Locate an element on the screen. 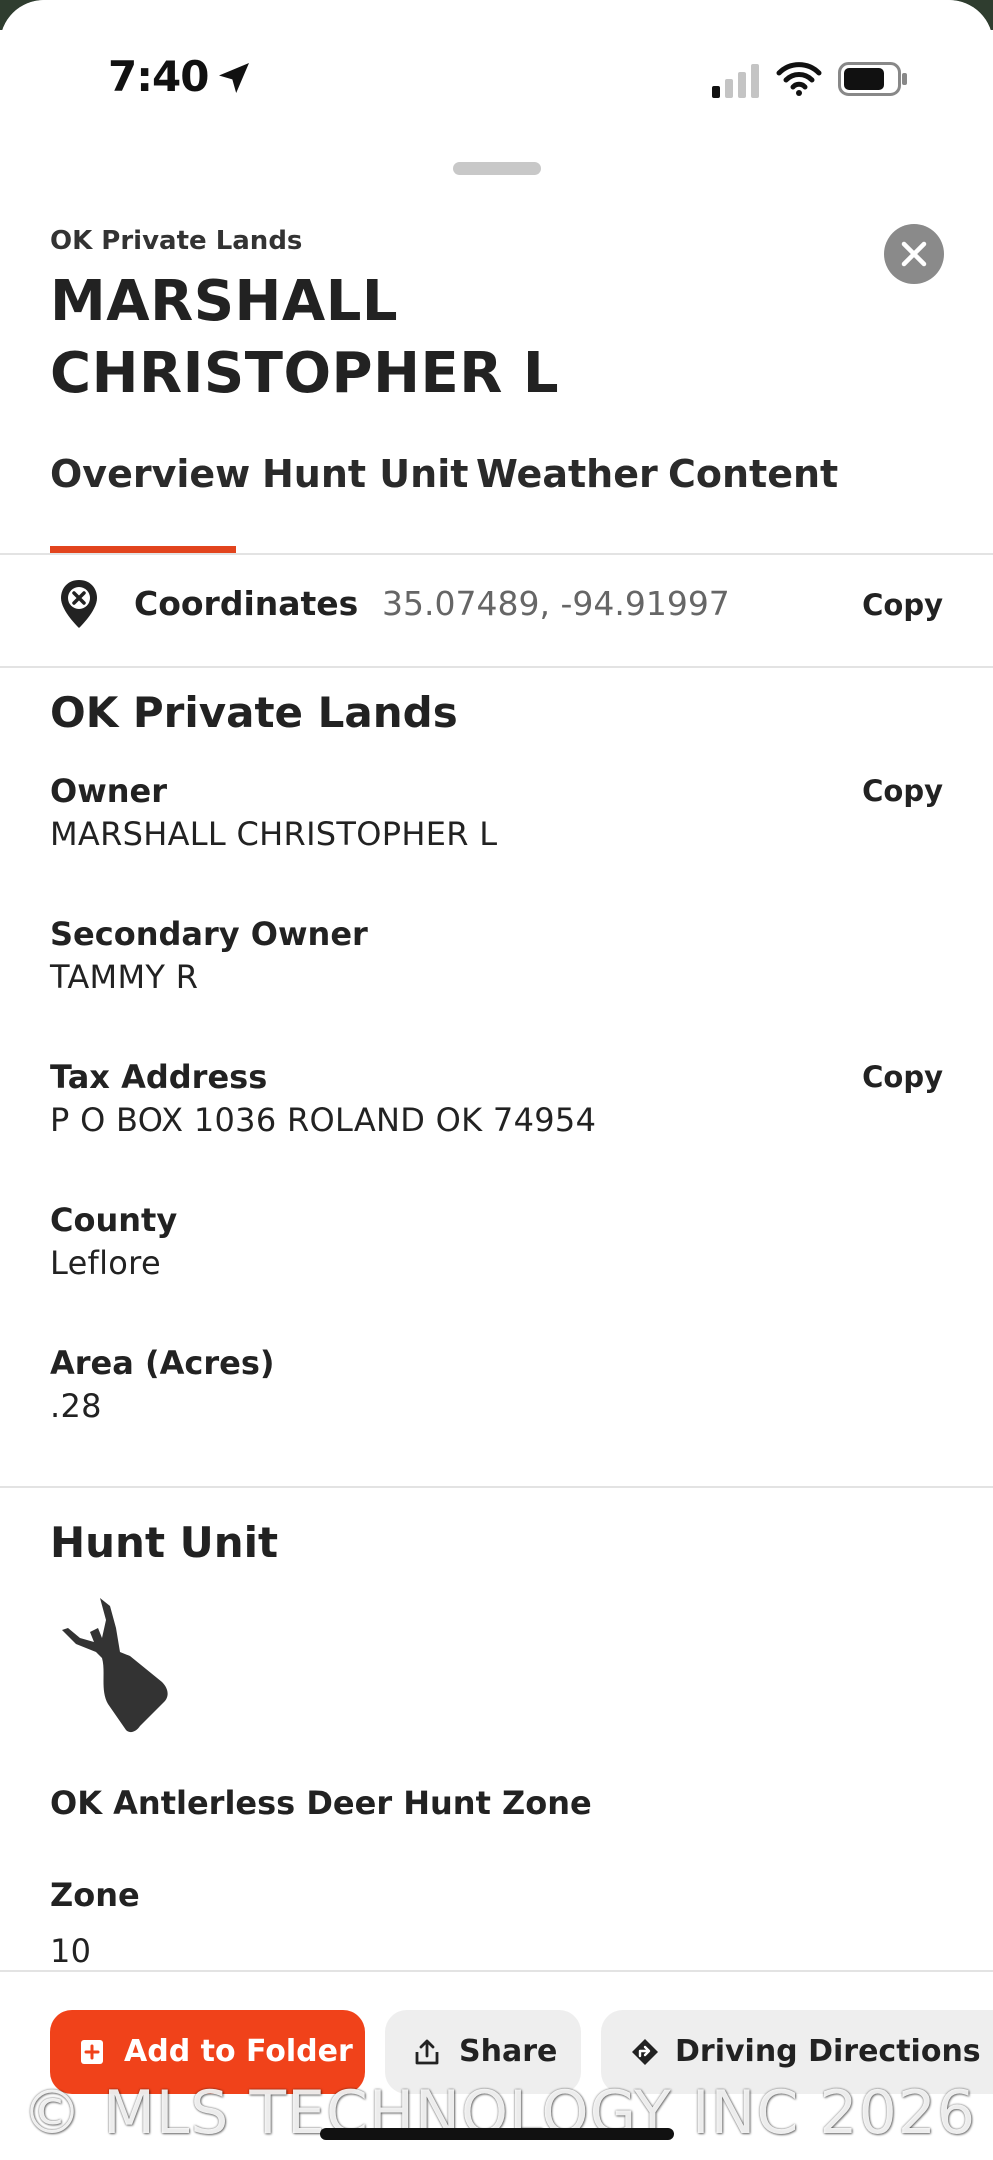 The height and width of the screenshot is (2160, 993). tax-address-label: Tax Address is located at coordinates (159, 1077).